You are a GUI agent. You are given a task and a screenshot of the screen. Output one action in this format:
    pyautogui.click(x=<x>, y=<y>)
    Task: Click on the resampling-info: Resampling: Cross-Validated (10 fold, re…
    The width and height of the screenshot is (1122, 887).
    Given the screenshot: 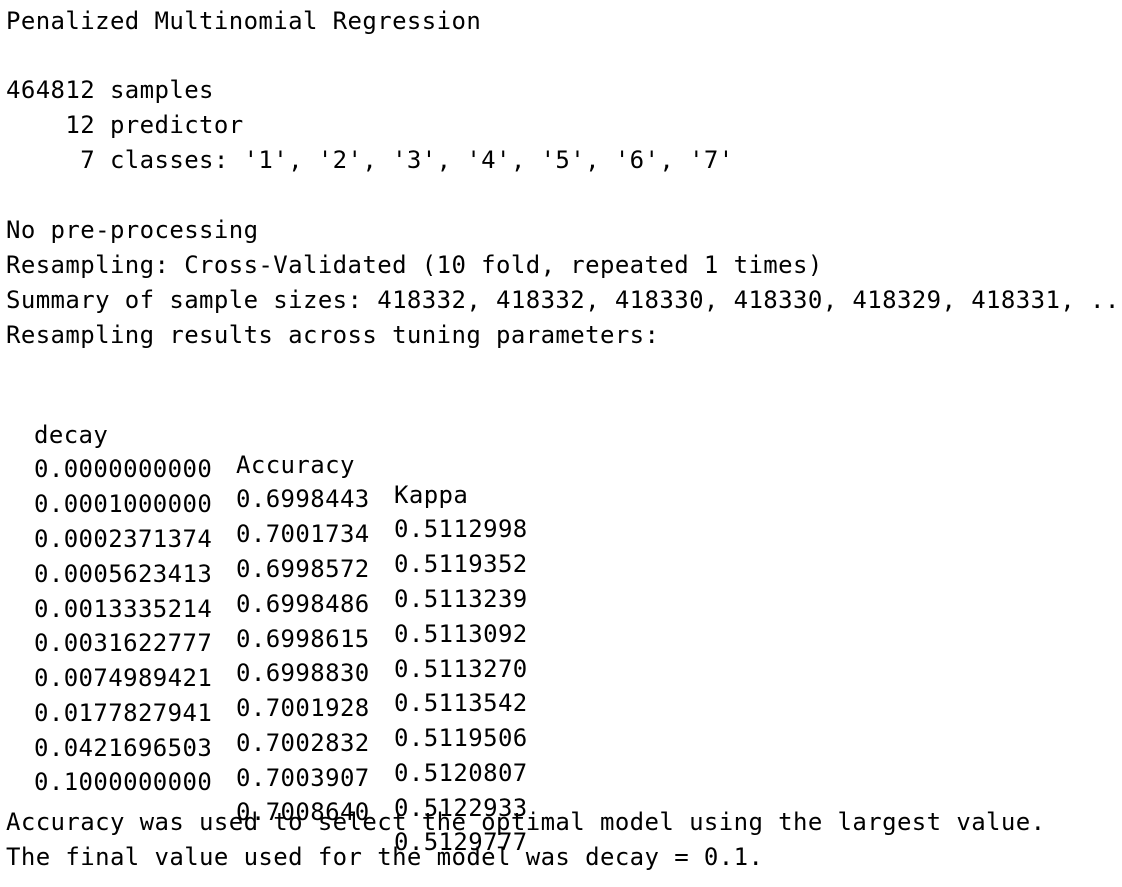 What is the action you would take?
    pyautogui.click(x=414, y=265)
    